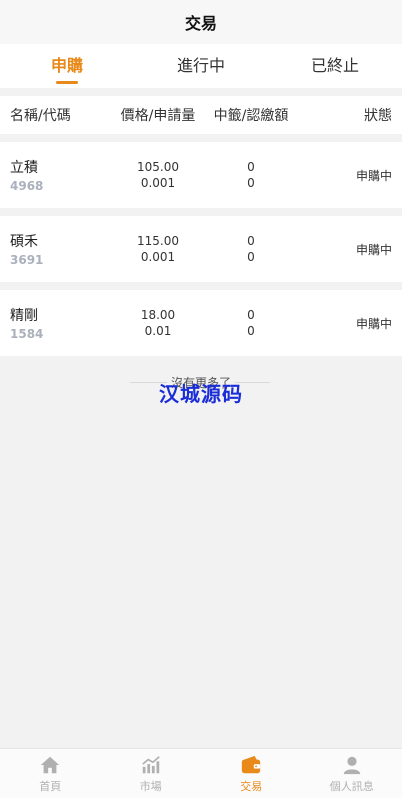 This screenshot has width=402, height=798. I want to click on home-icon, so click(50, 764).